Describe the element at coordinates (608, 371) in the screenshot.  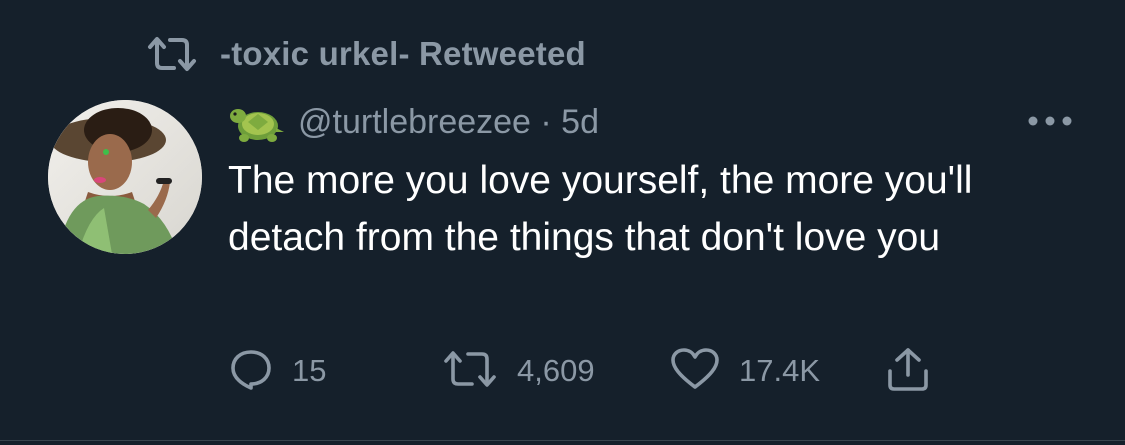
I see `tweet-actions: 15 4,609 17.4K` at that location.